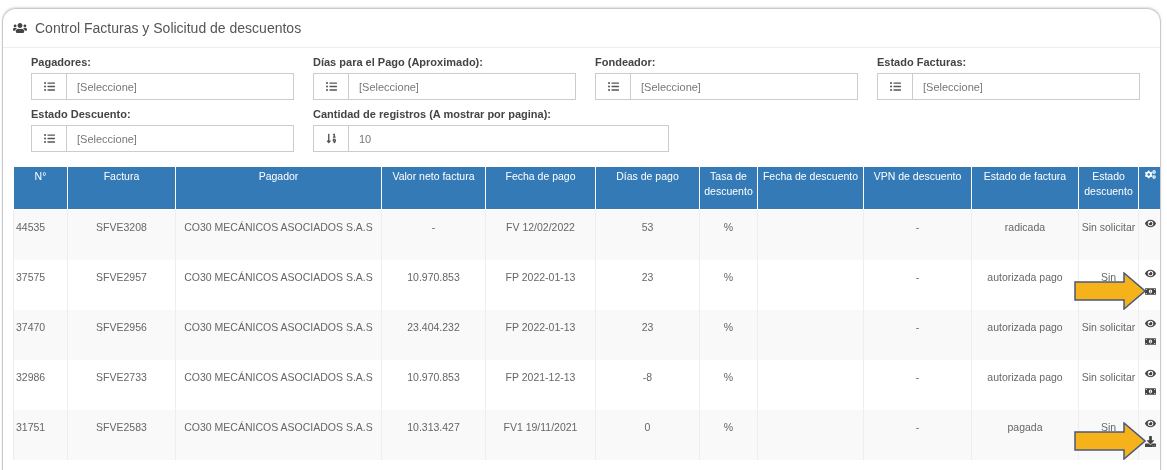 This screenshot has height=470, width=1167. Describe the element at coordinates (433, 434) in the screenshot. I see `table-cell: 10.313.427` at that location.